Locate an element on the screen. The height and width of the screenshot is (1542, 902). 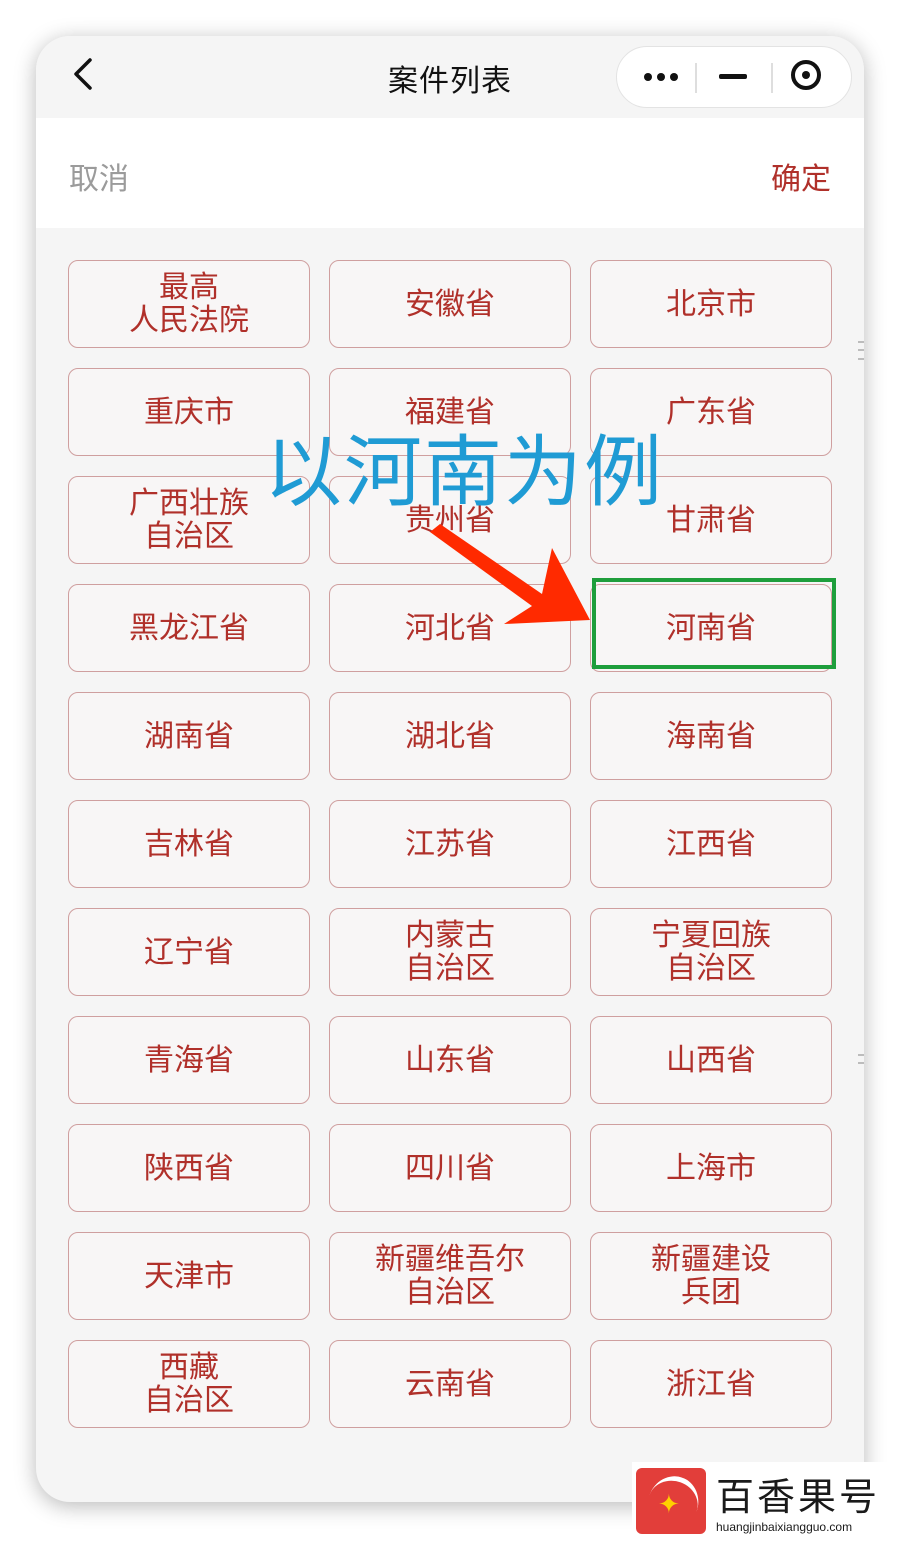
brand-logo-icon: ✦ is located at coordinates (671, 1501).